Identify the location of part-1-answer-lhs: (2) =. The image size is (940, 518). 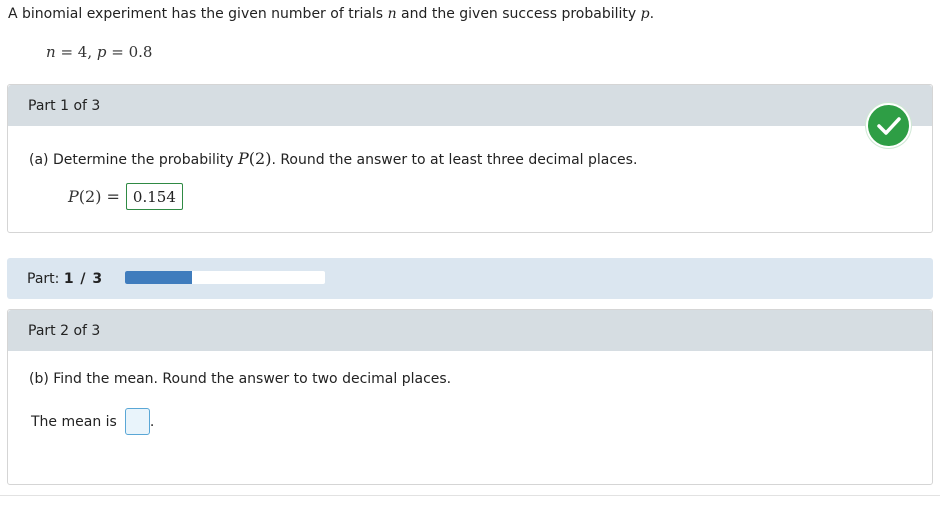
(99, 196).